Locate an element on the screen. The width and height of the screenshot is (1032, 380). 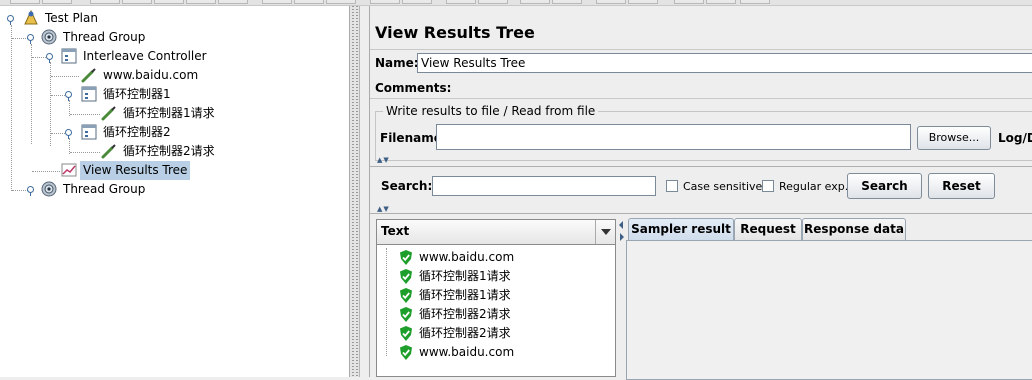
list-item-label: www.baidu.com is located at coordinates (467, 257).